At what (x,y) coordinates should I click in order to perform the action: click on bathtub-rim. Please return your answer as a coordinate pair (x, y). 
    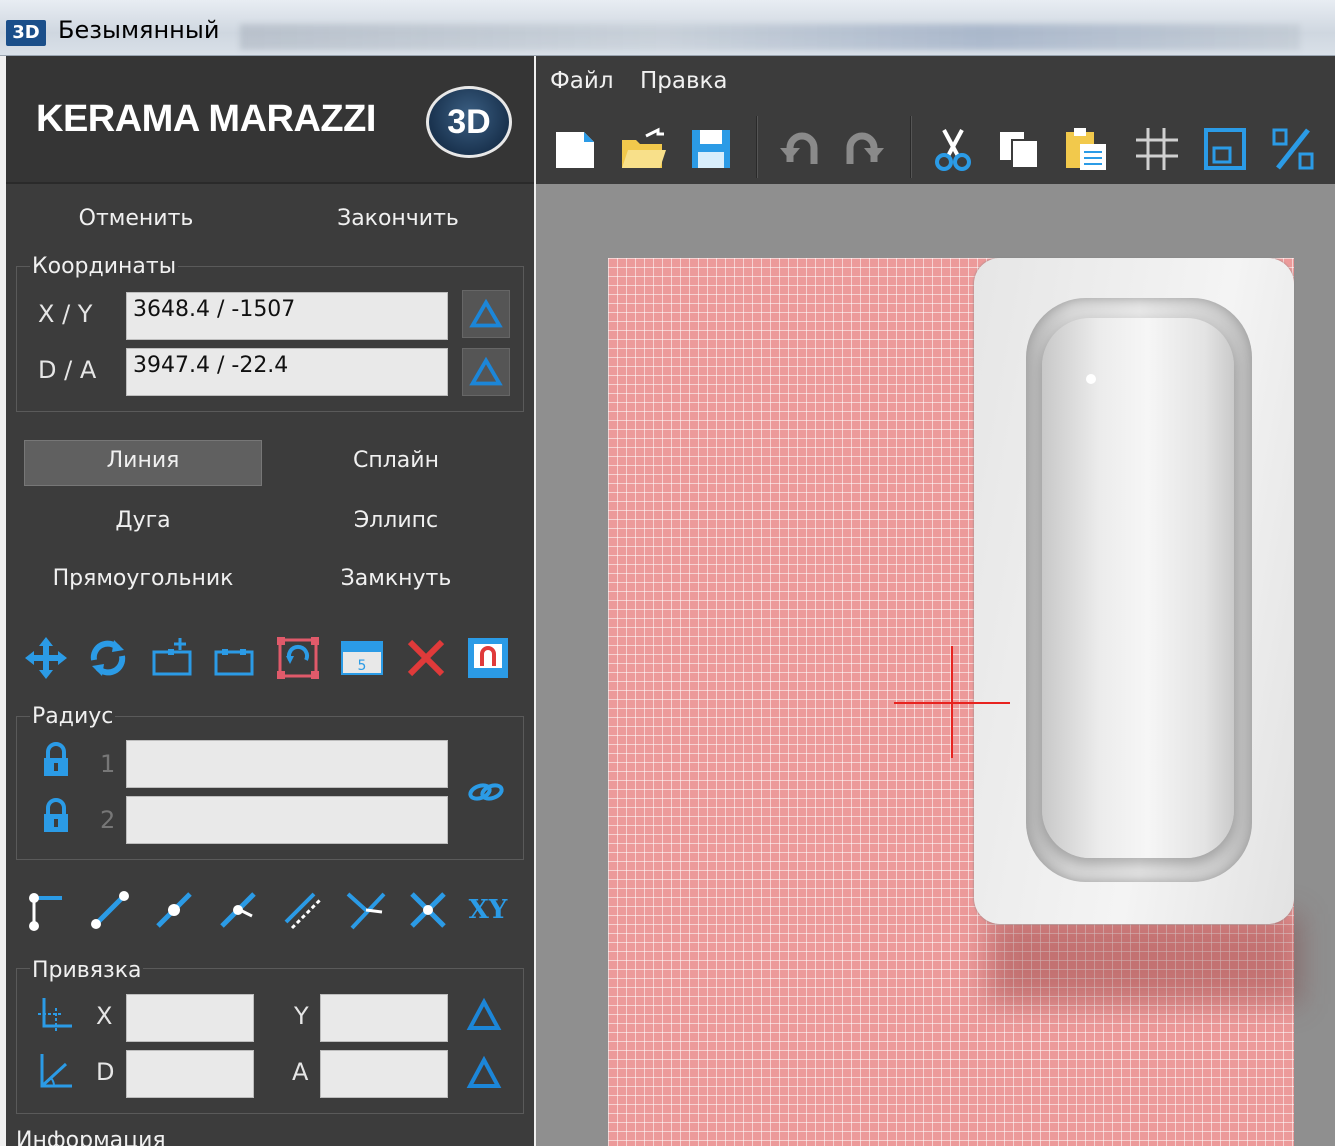
    Looking at the image, I should click on (1139, 590).